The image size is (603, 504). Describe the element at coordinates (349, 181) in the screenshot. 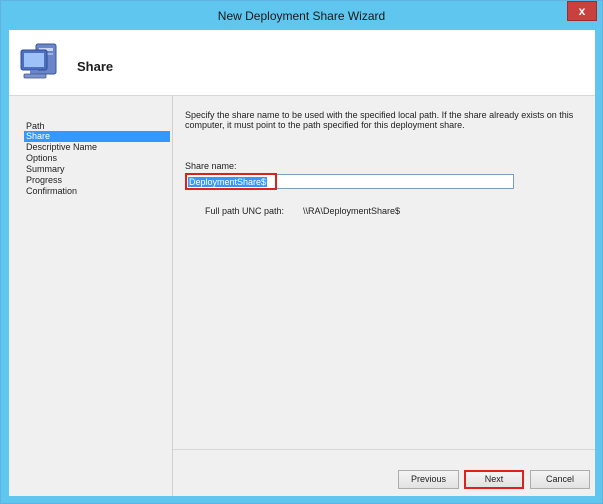

I see `share-name-input: DeploymentShare$` at that location.